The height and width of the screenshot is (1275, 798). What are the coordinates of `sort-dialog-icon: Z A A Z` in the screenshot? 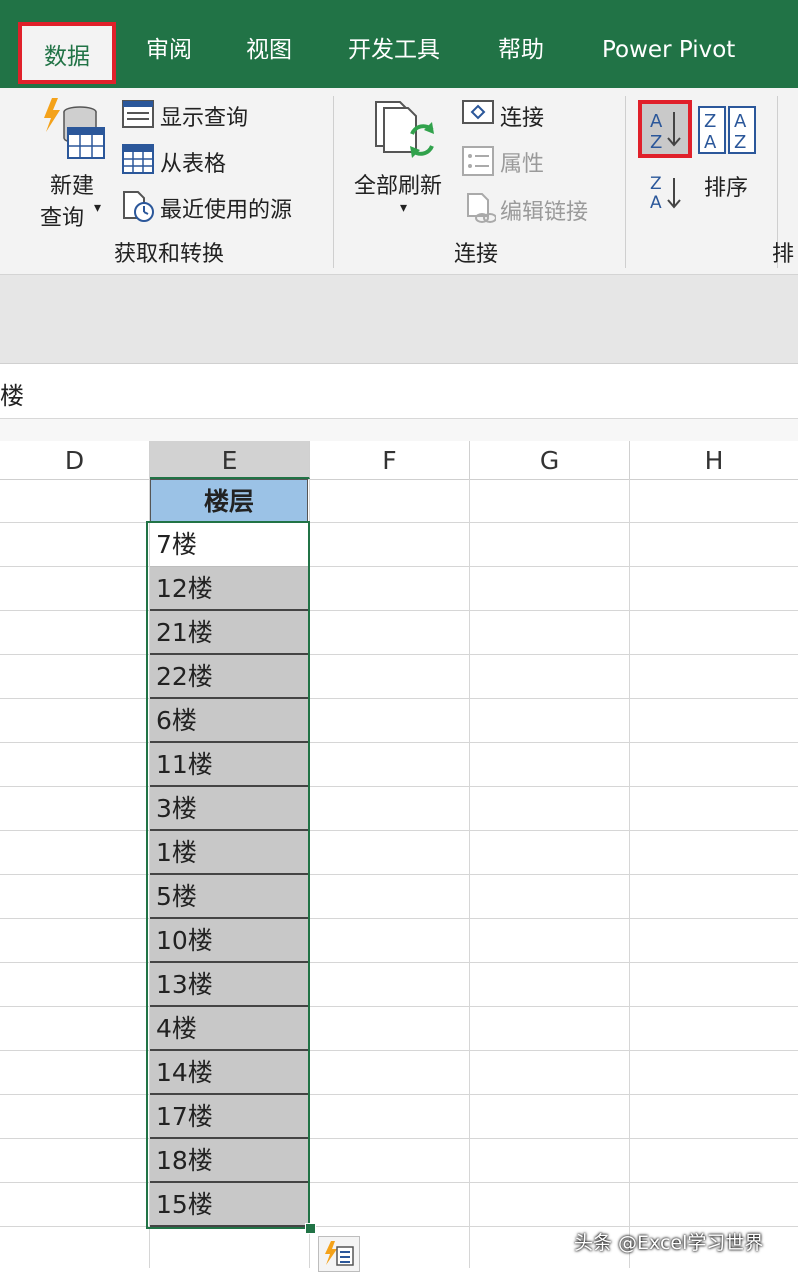 It's located at (727, 131).